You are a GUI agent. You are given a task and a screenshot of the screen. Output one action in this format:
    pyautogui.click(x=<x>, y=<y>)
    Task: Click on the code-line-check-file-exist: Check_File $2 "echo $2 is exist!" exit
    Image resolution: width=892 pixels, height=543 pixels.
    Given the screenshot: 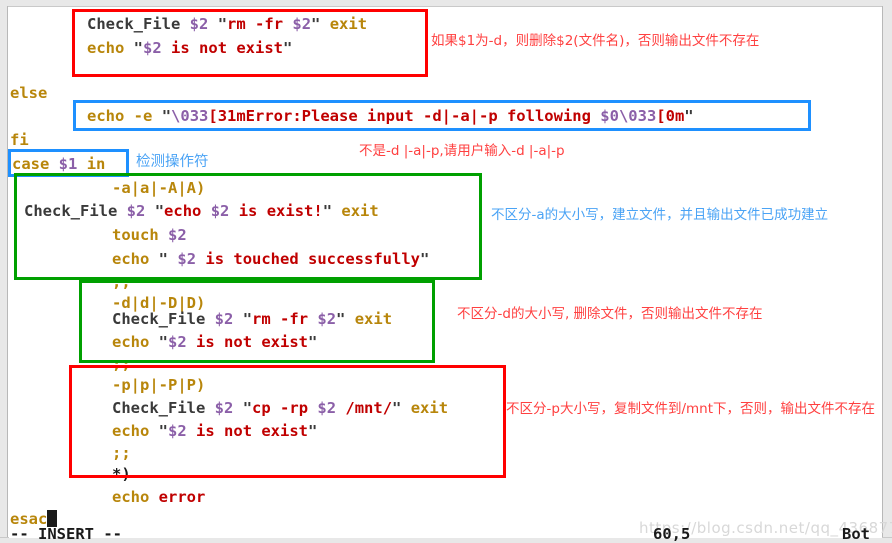 What is the action you would take?
    pyautogui.click(x=201, y=211)
    